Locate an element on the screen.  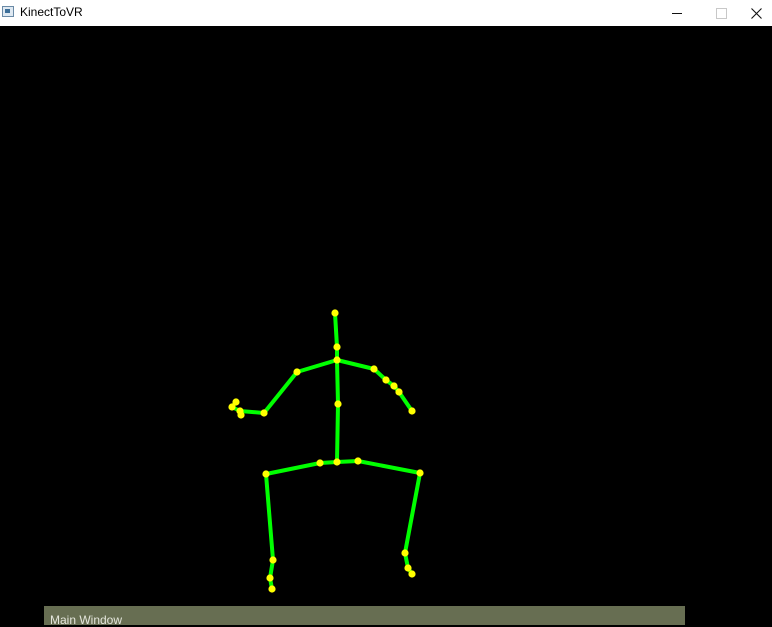
joint-spineBase is located at coordinates (337, 462).